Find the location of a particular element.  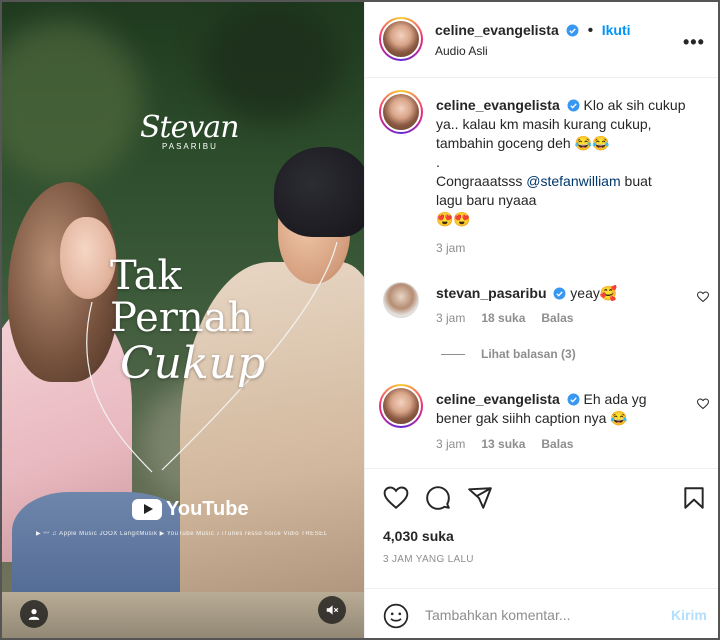

comment-meta: 3 jam 18 suka Balas is located at coordinates (504, 318).